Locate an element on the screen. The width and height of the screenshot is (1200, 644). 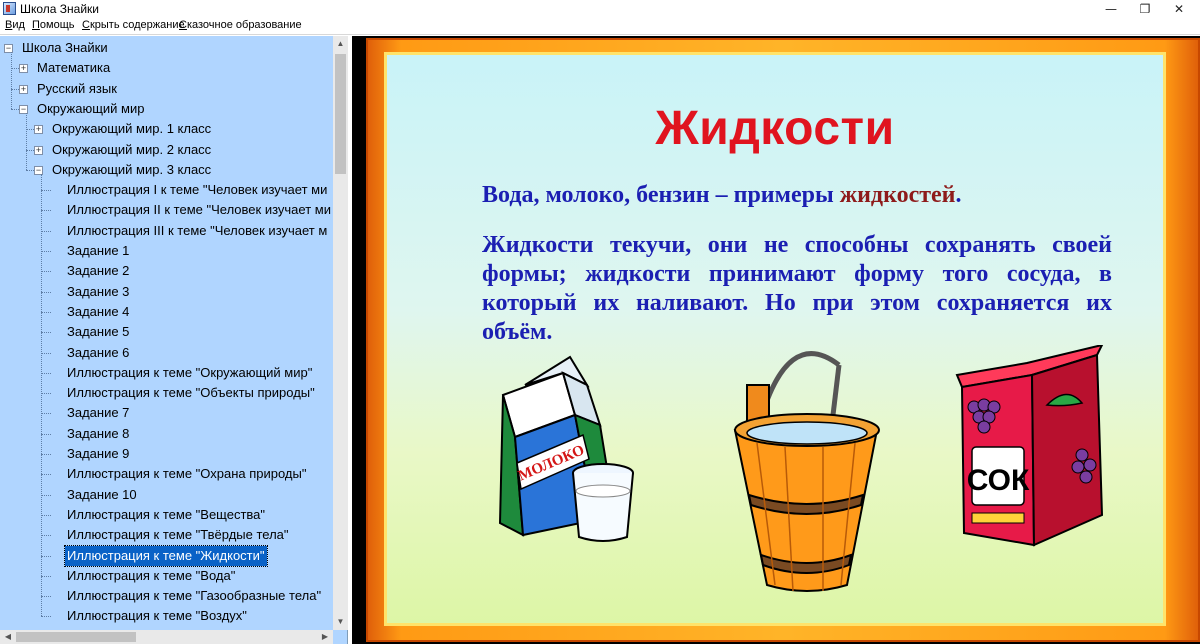
tree-item-label: Иллюстрация к теме "Газообразные тела" is located at coordinates (194, 596).